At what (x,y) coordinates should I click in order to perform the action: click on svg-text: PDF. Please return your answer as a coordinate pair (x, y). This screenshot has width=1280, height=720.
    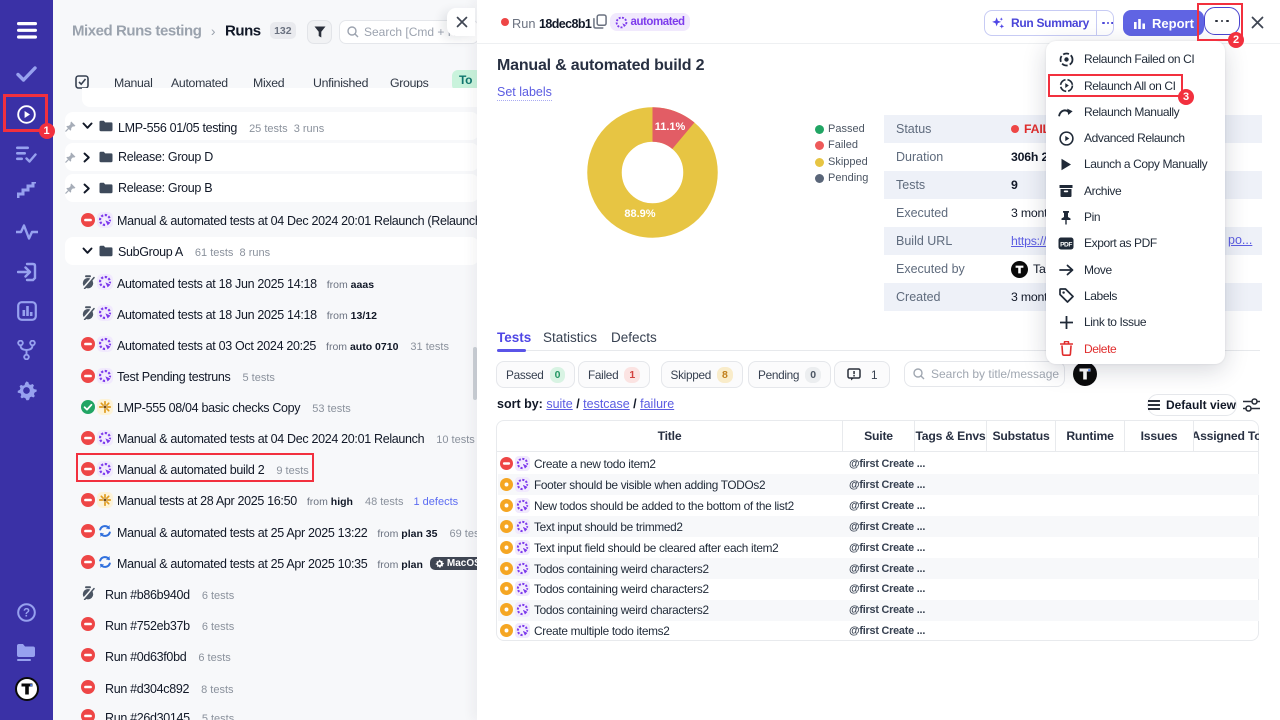
    Looking at the image, I should click on (1066, 244).